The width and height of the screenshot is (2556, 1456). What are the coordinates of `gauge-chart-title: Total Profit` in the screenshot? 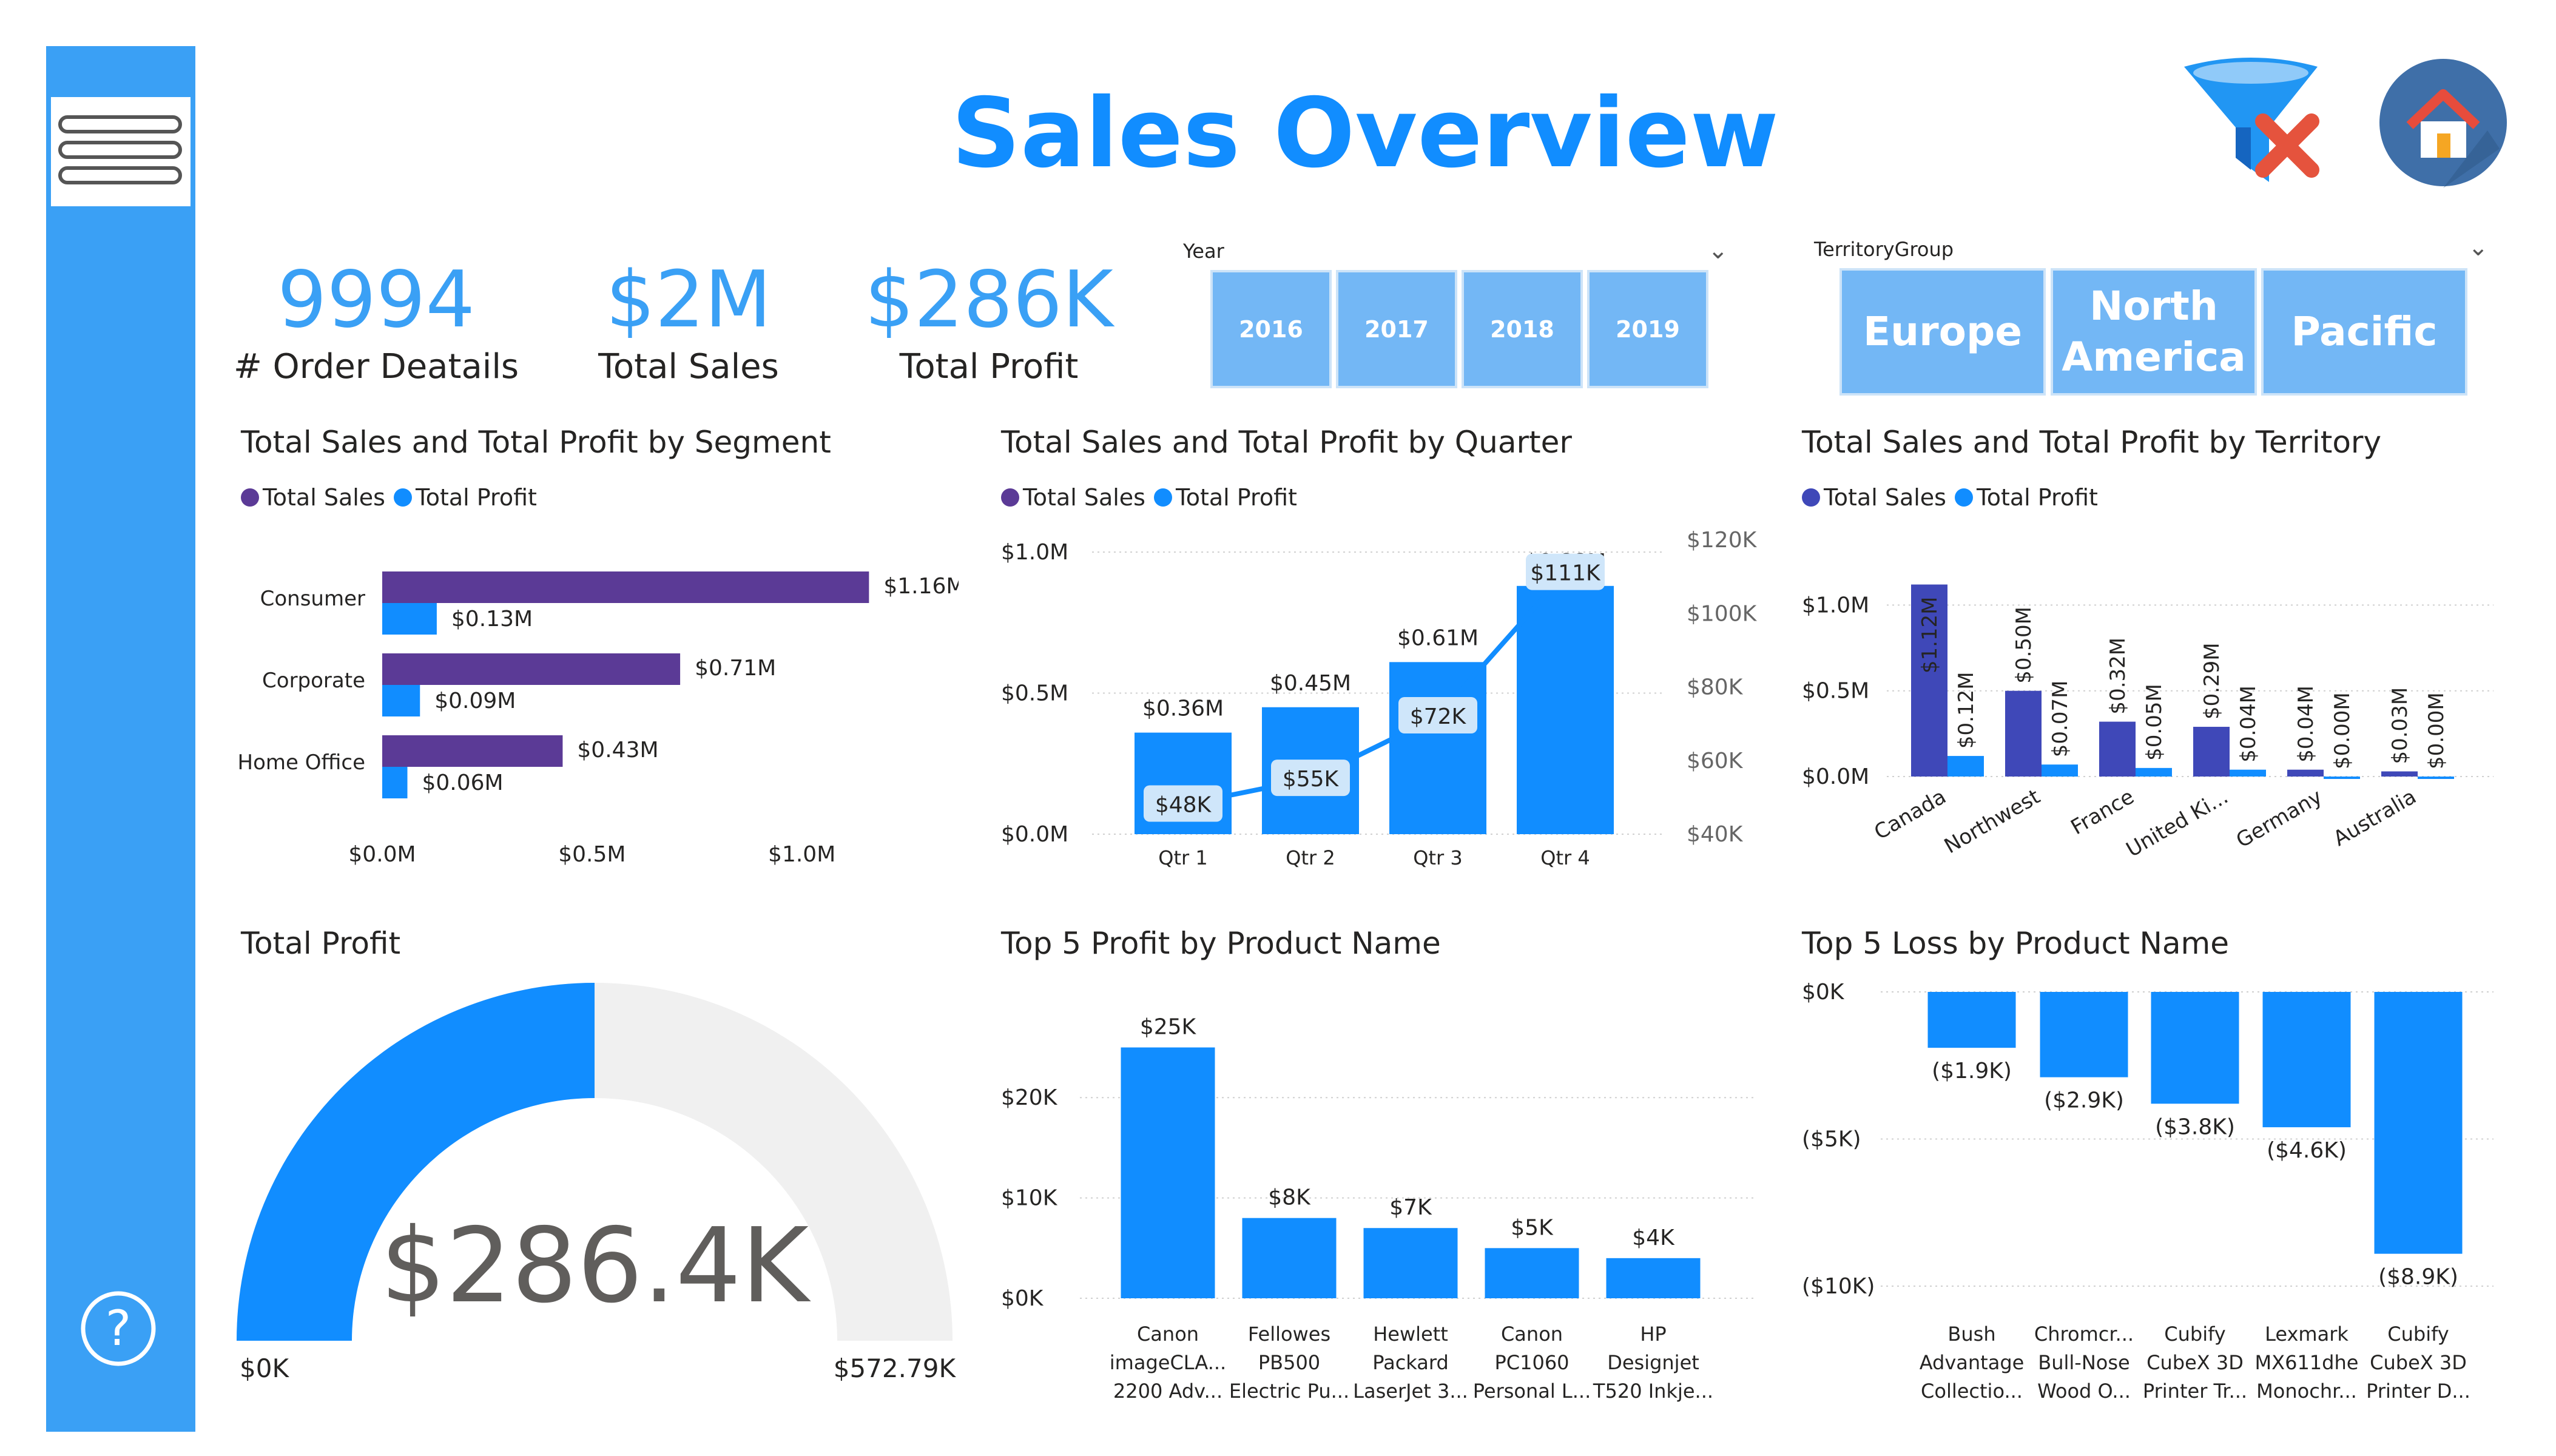 It's located at (321, 943).